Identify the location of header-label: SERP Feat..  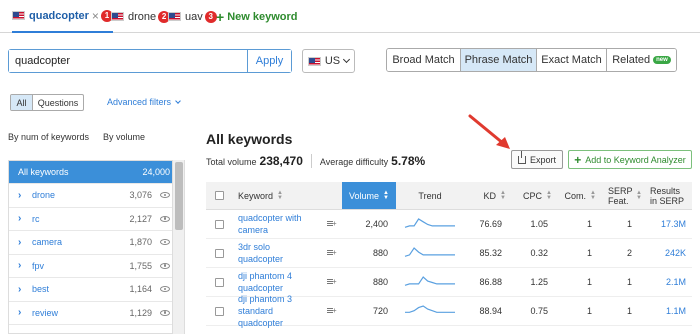
(620, 195).